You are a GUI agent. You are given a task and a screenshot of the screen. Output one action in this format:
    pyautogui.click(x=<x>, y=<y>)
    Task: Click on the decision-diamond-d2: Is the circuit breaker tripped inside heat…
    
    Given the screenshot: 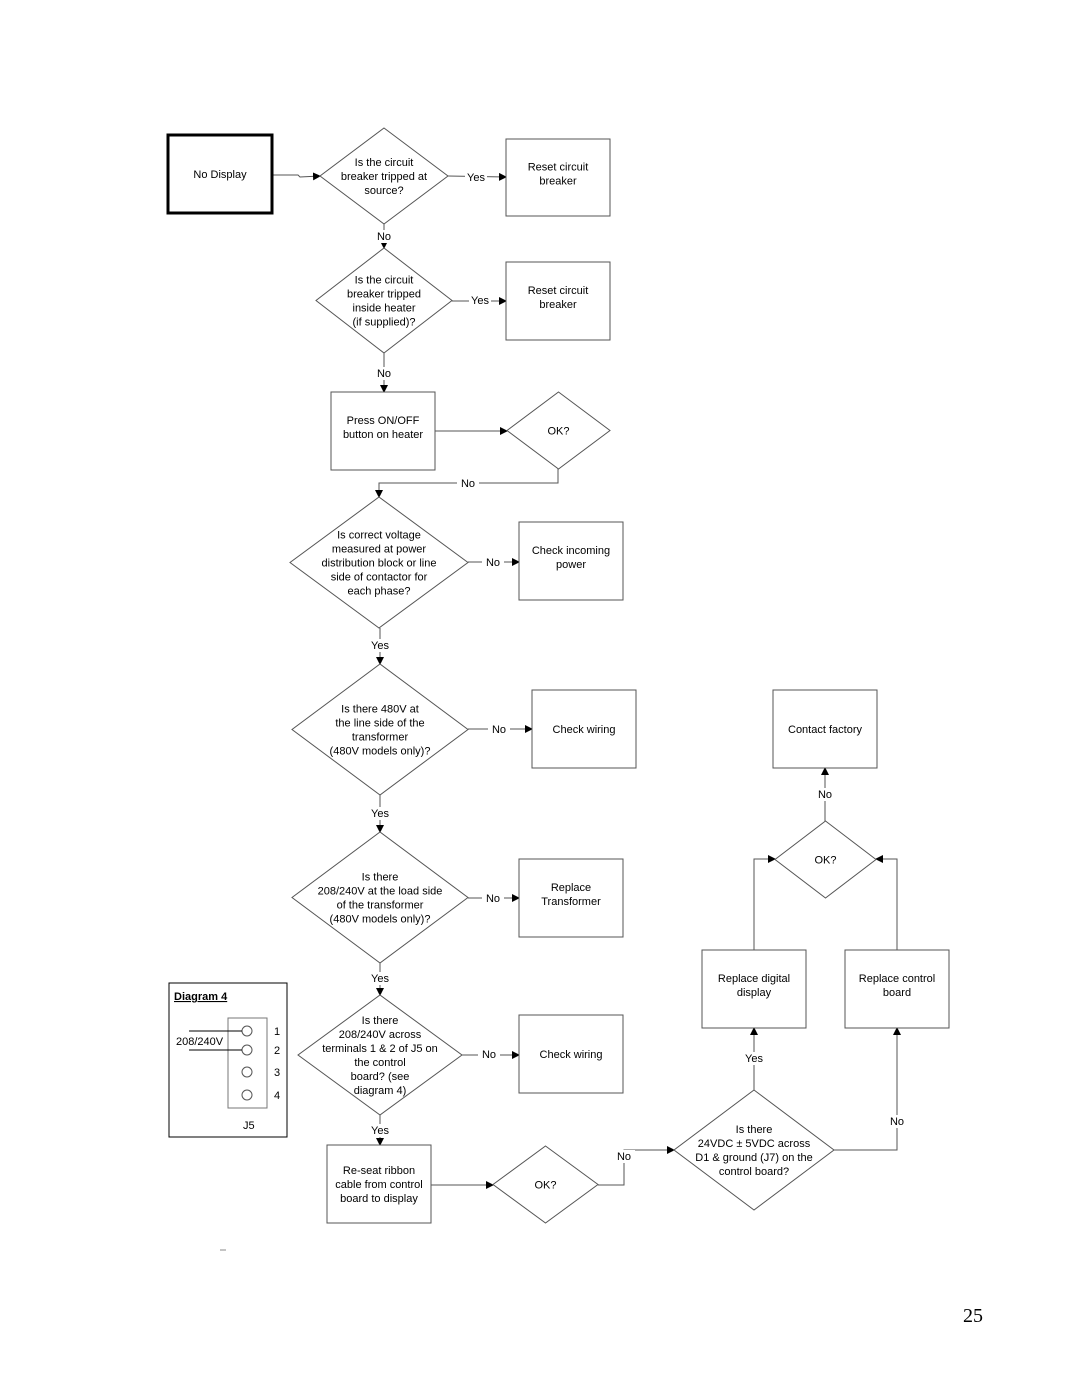 What is the action you would take?
    pyautogui.click(x=384, y=300)
    